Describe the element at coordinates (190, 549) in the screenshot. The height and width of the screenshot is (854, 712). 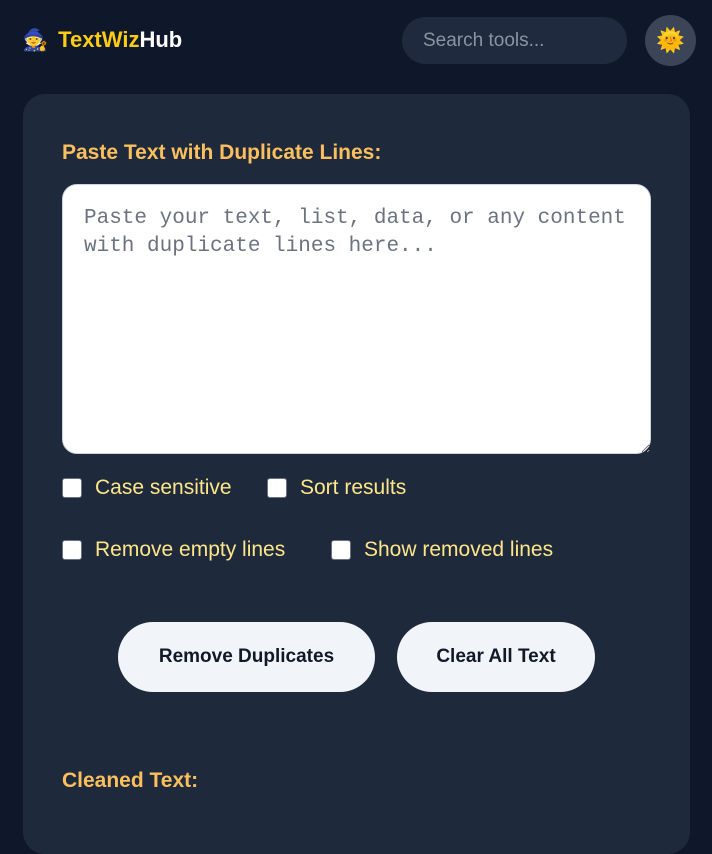
I see `remove-empty-label: Remove empty lines` at that location.